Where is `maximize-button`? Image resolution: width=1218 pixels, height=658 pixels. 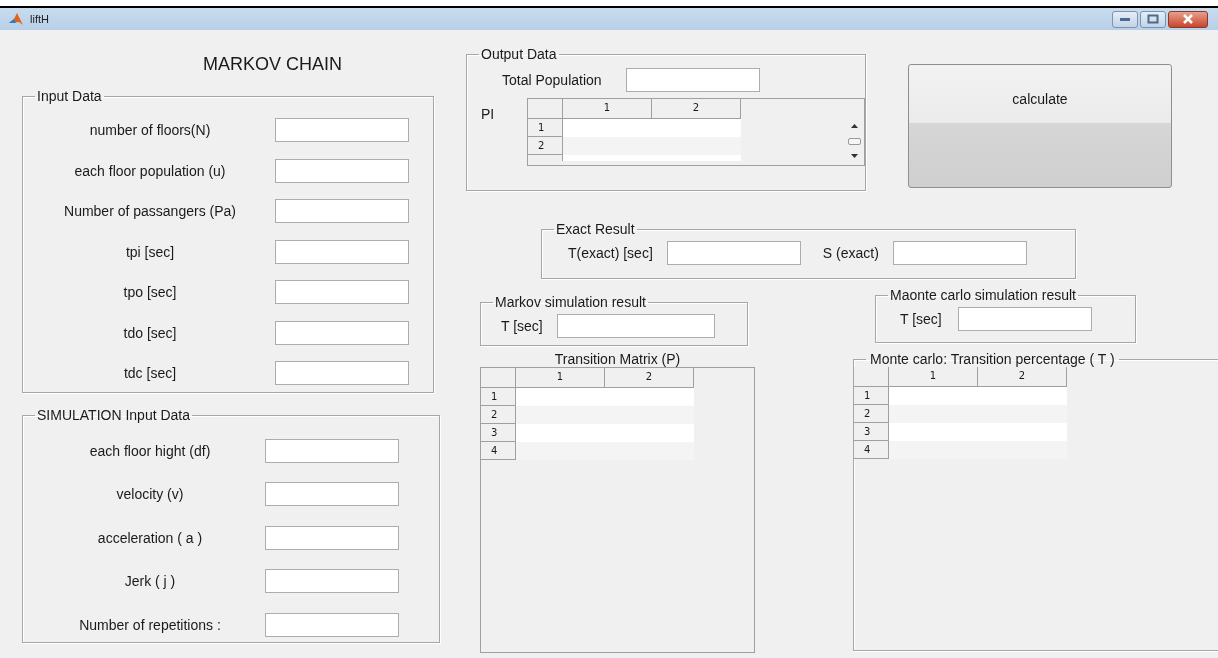 maximize-button is located at coordinates (1153, 19).